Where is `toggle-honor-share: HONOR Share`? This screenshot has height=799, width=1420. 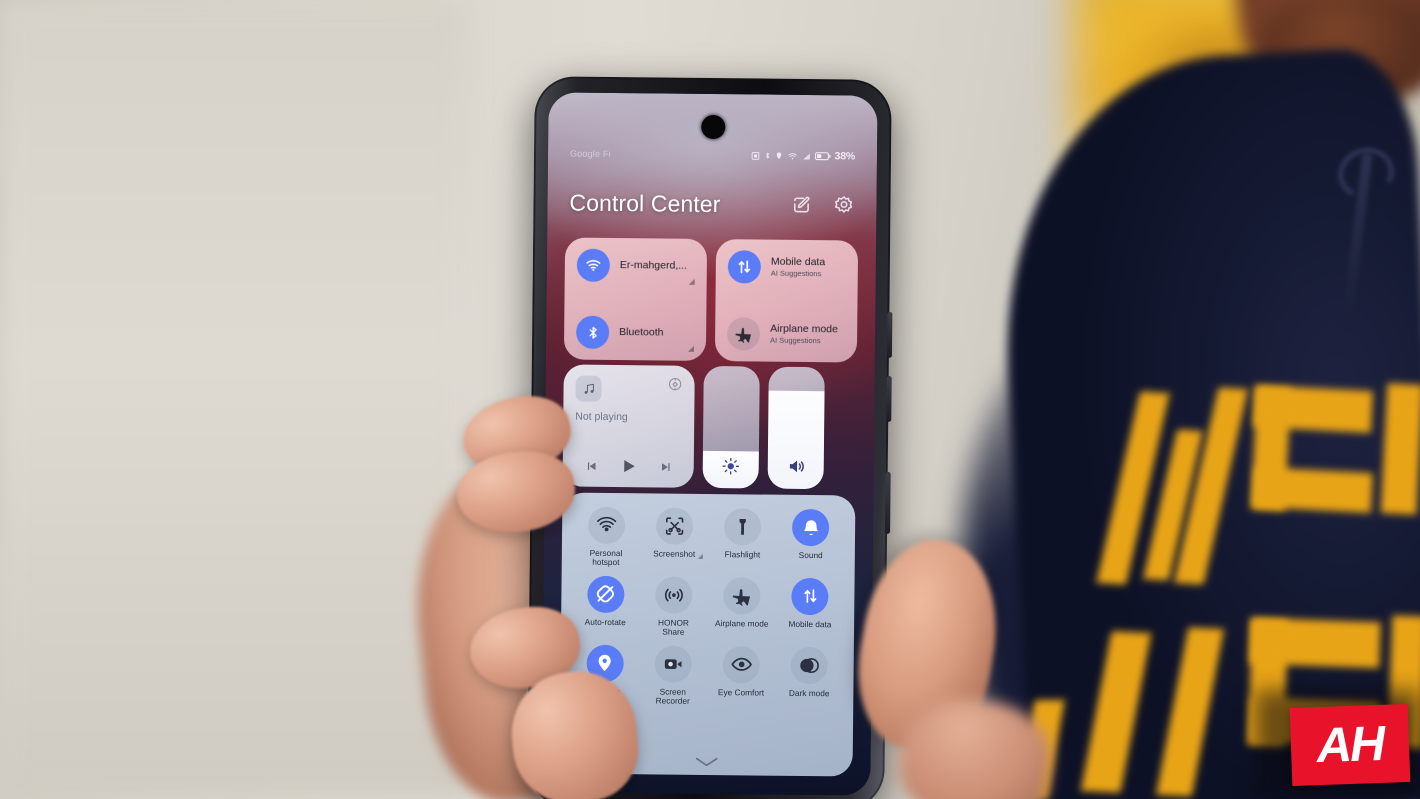 toggle-honor-share: HONOR Share is located at coordinates (673, 607).